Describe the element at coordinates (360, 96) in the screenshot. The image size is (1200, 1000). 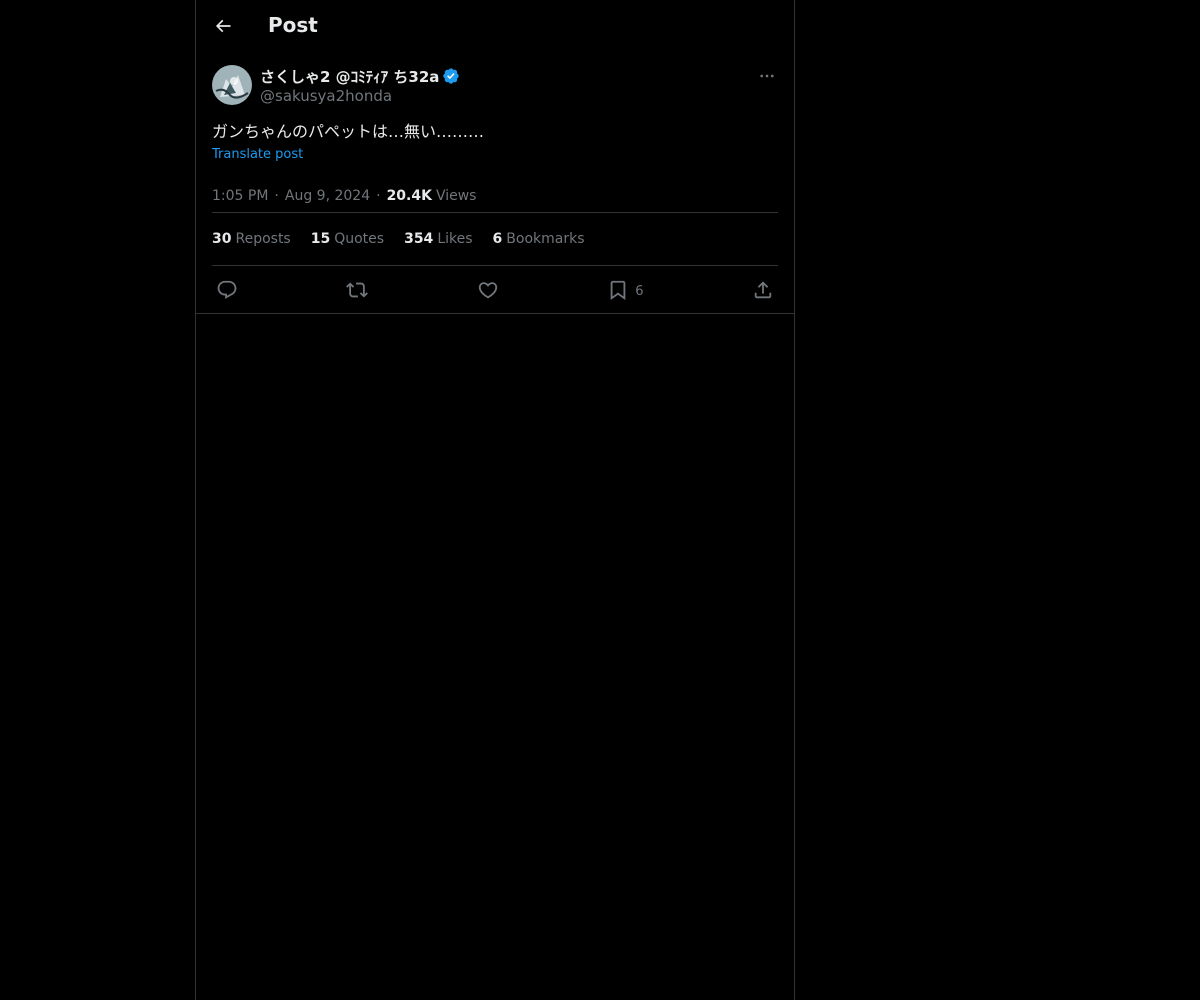
I see `author-handle: @sakusya2honda` at that location.